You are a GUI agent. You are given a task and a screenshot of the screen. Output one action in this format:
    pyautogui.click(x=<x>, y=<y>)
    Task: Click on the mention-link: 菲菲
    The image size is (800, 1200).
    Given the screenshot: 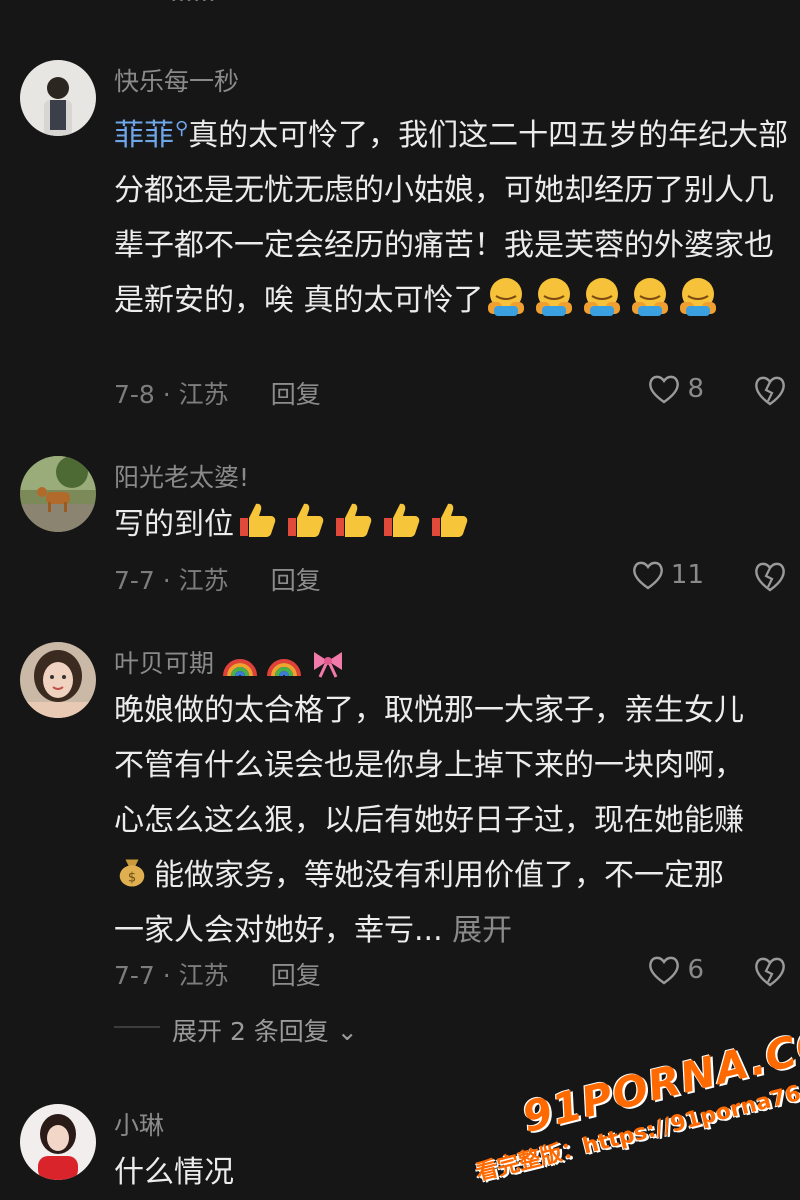 What is the action you would take?
    pyautogui.click(x=144, y=135)
    